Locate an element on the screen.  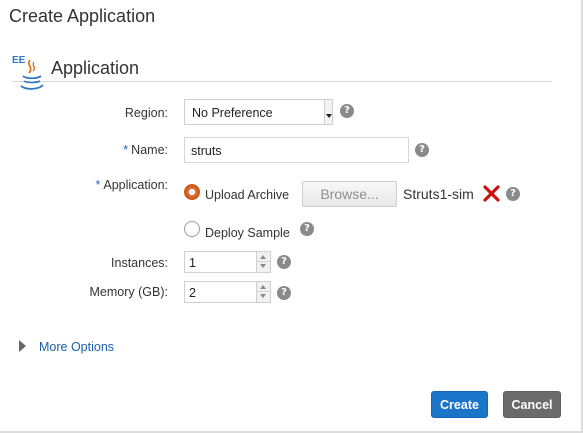
instances-value: 1 is located at coordinates (192, 263).